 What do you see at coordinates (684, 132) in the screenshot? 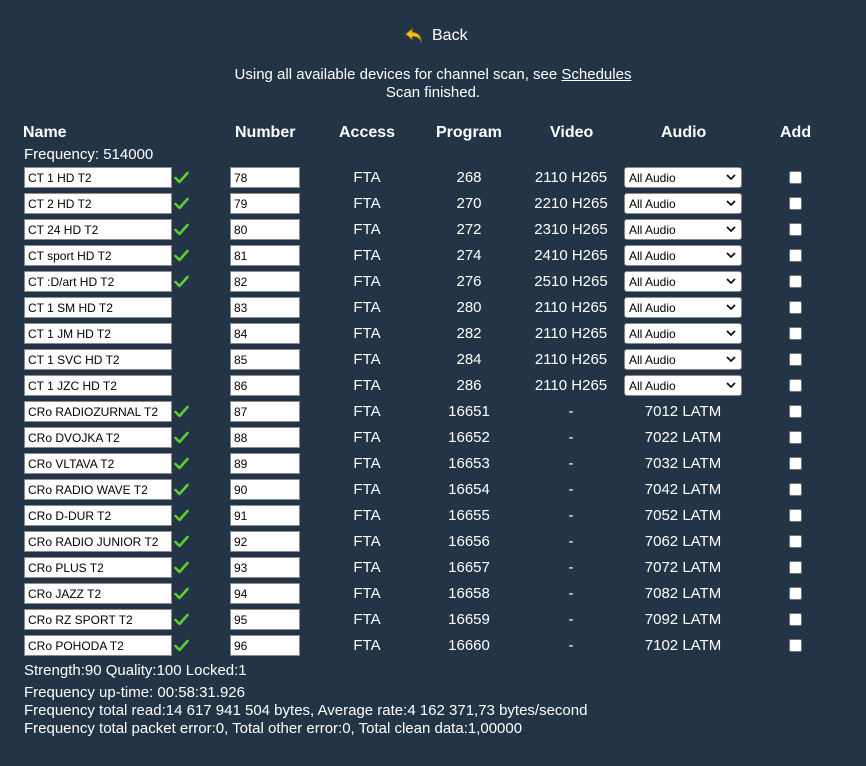
I see `header-audio: Audio` at bounding box center [684, 132].